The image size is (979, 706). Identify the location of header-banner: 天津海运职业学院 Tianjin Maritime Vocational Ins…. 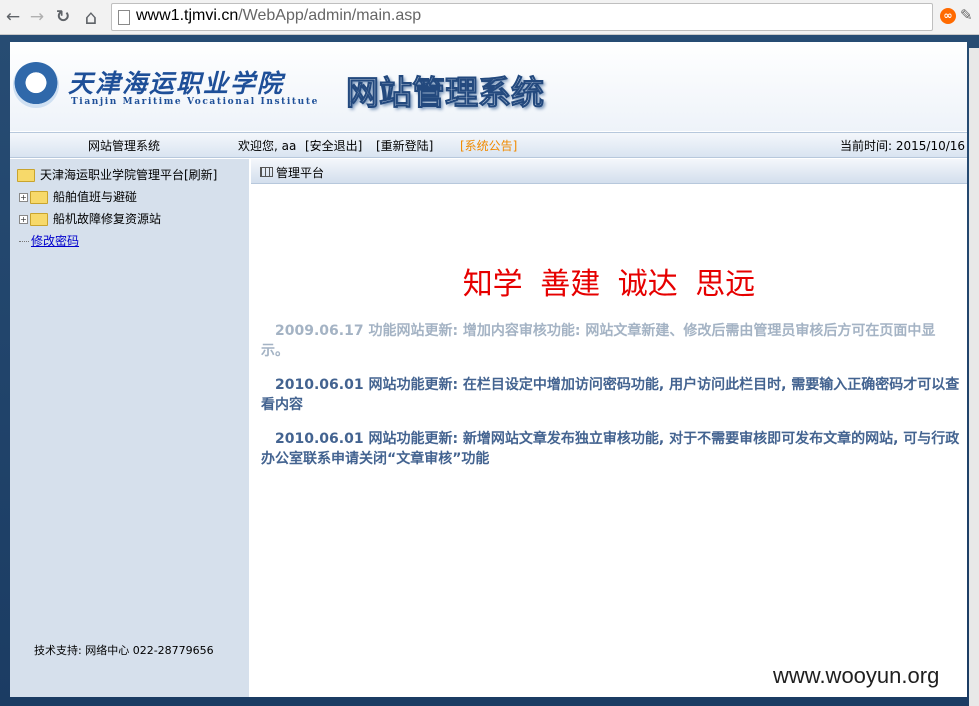
(488, 86).